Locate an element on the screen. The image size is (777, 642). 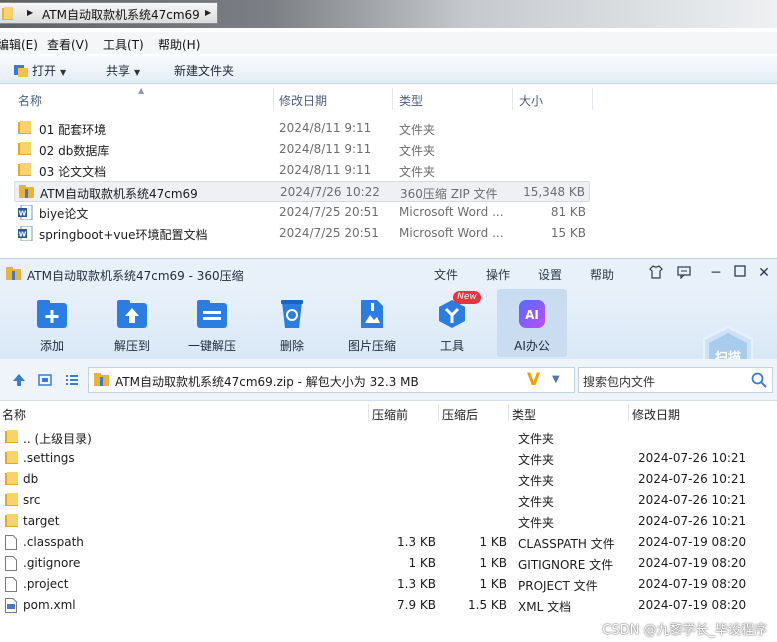
entry-name: .classpath is located at coordinates (53, 542).